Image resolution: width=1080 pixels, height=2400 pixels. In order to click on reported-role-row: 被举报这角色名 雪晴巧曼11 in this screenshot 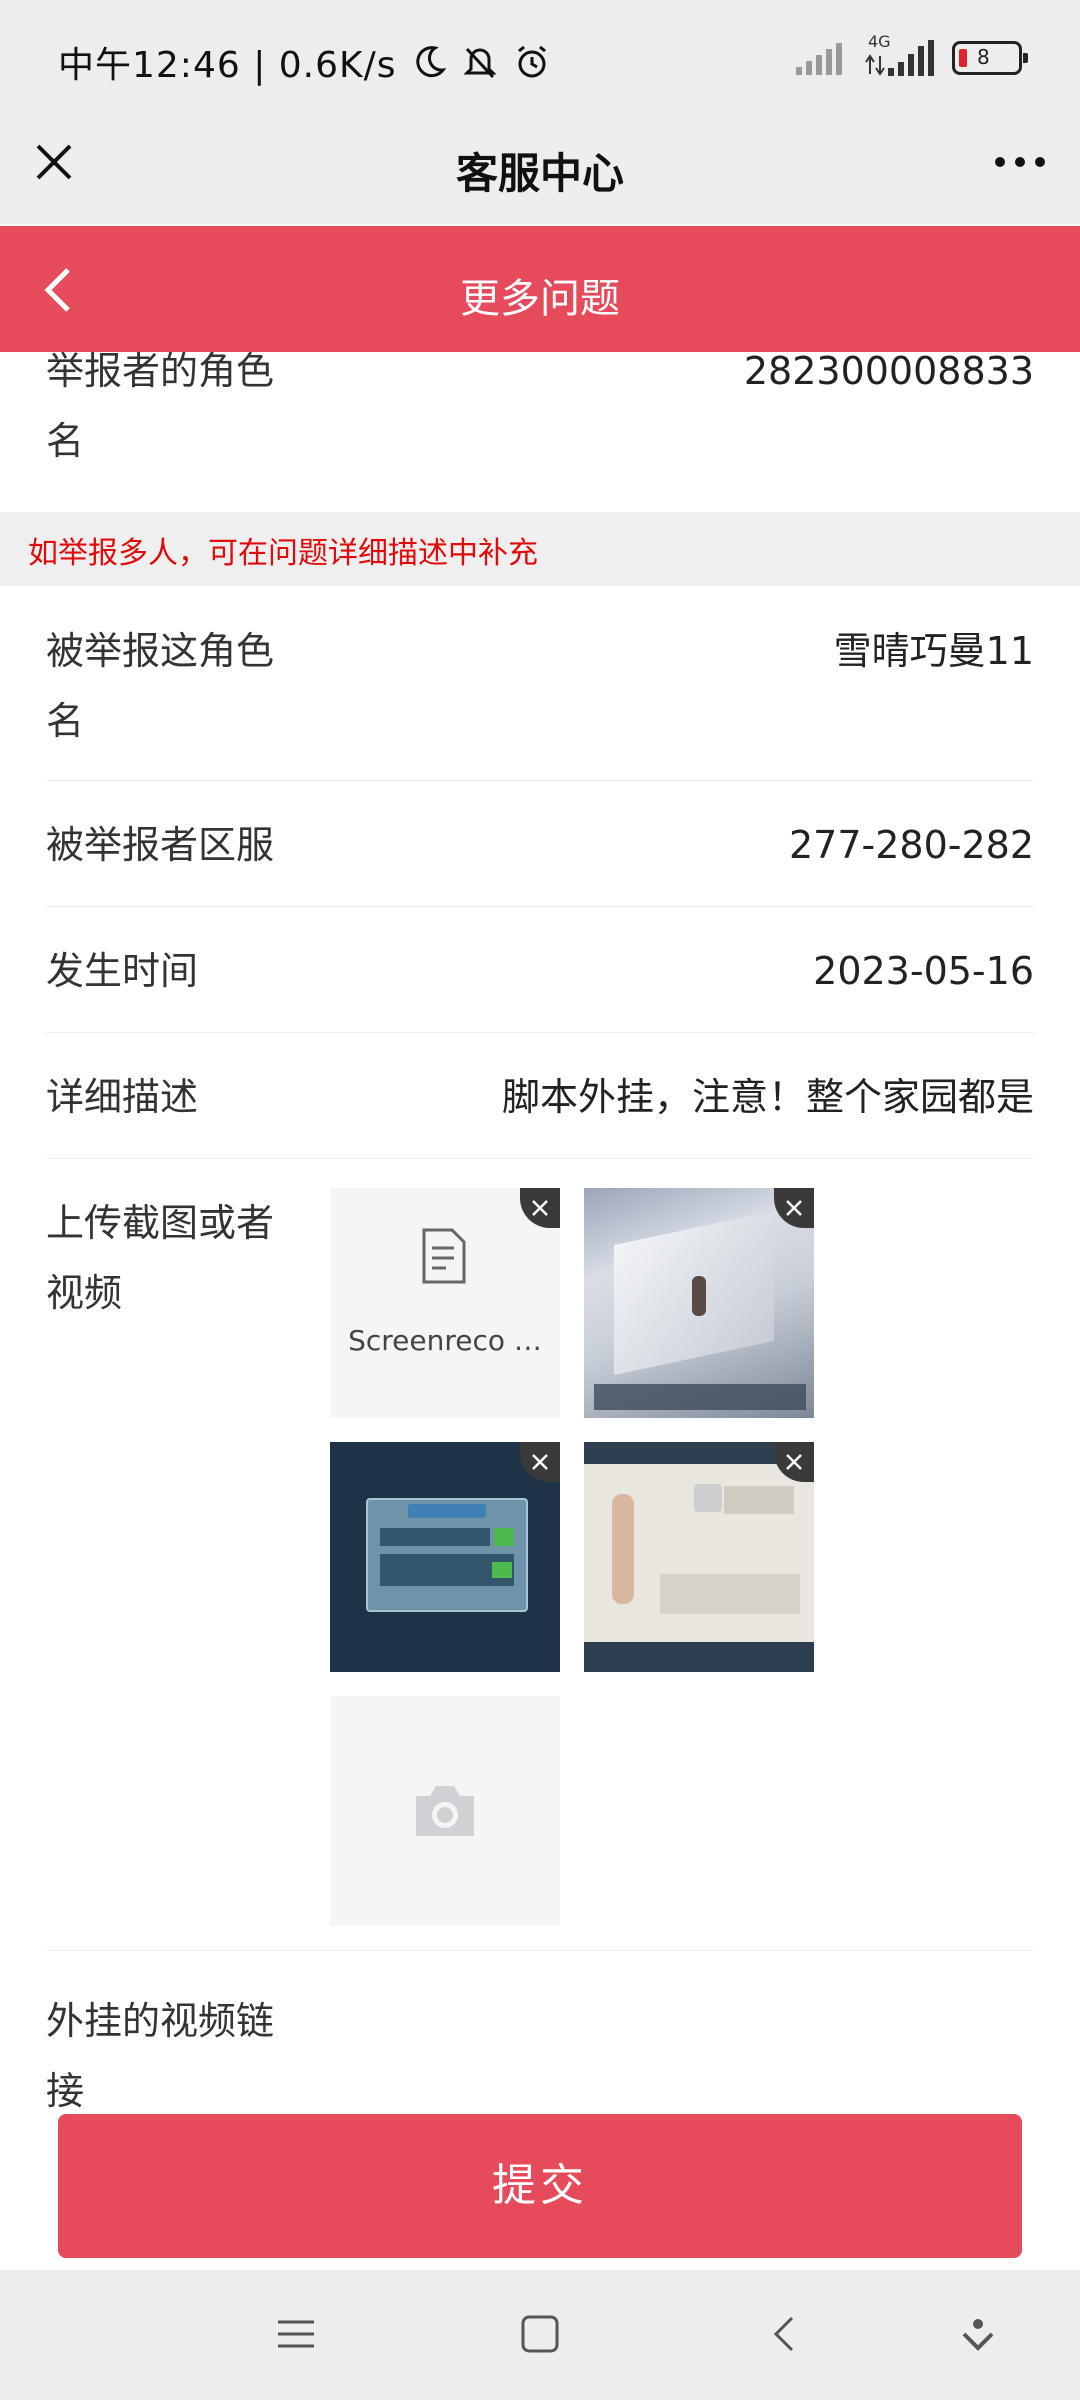, I will do `click(540, 698)`.